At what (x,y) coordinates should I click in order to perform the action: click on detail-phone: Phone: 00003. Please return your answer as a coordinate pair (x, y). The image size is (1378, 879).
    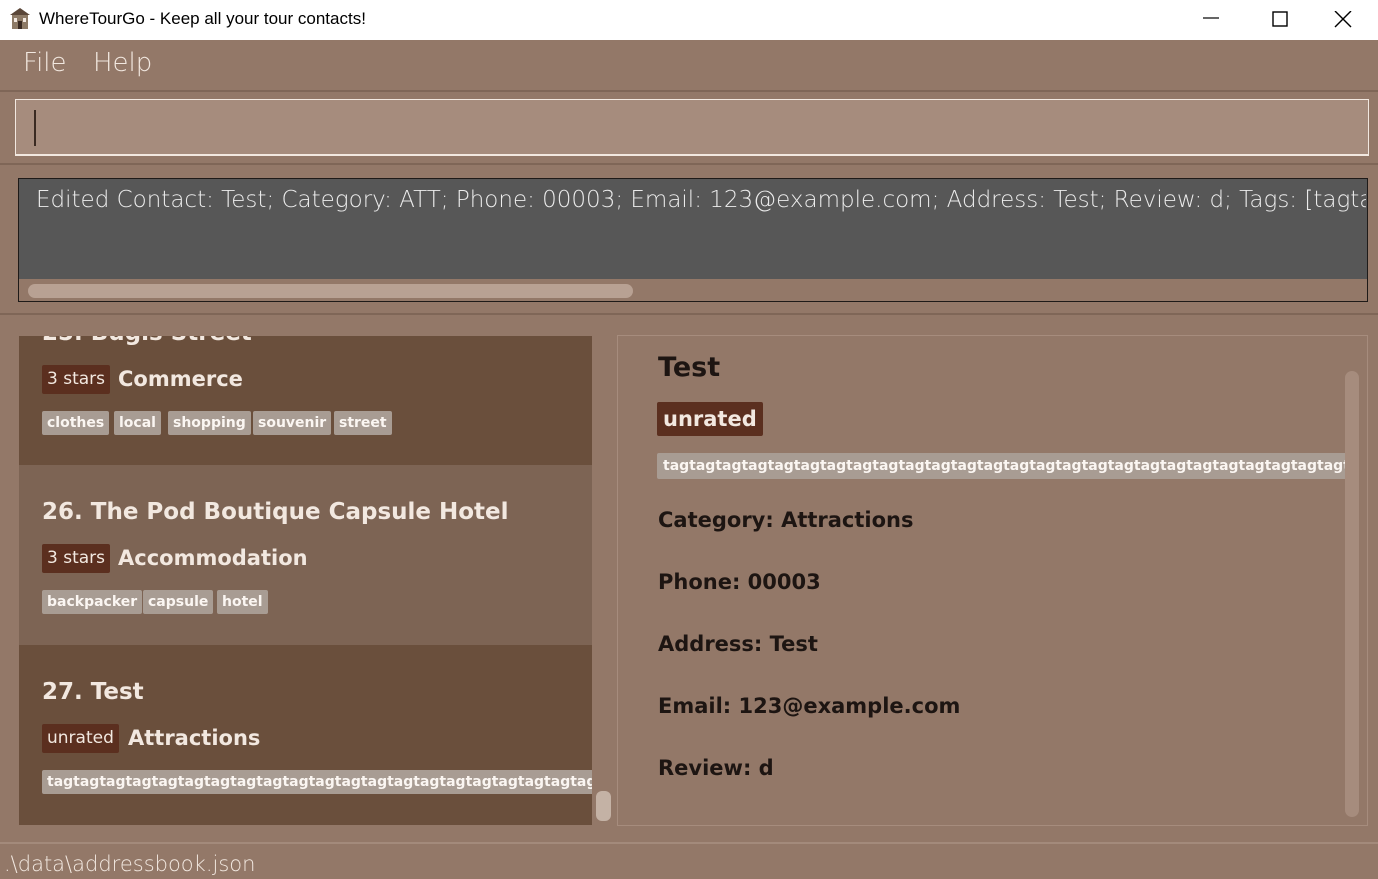
    Looking at the image, I should click on (739, 582).